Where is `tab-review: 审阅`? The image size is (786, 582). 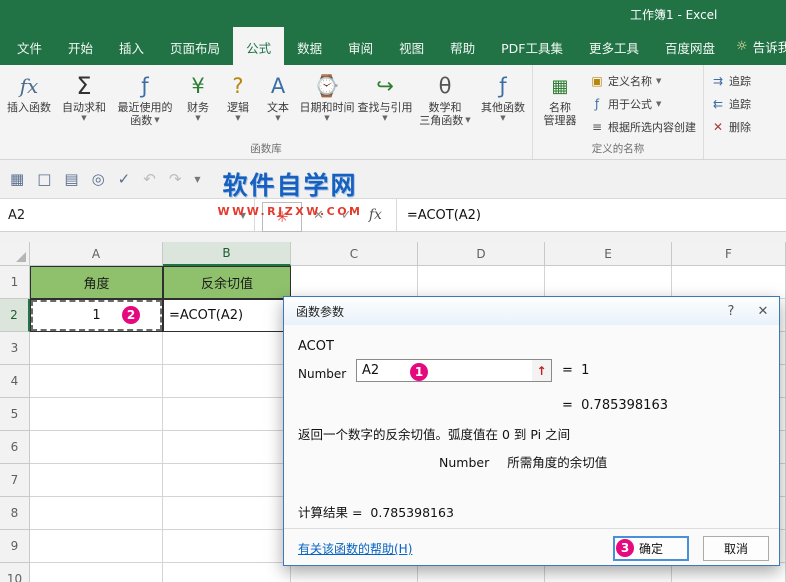 tab-review: 审阅 is located at coordinates (360, 46).